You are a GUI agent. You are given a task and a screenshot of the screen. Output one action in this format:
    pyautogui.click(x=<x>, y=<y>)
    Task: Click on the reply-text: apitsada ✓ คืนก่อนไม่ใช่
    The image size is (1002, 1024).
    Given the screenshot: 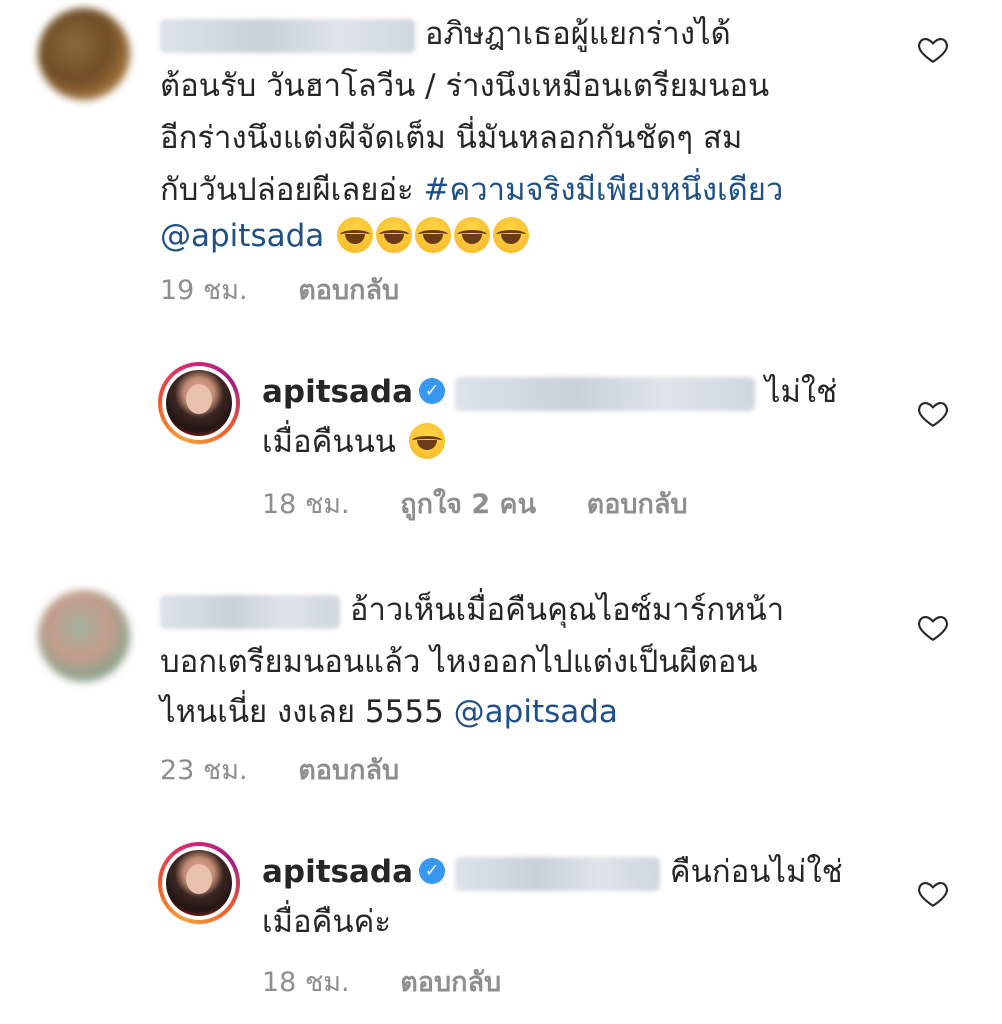 What is the action you would take?
    pyautogui.click(x=552, y=872)
    